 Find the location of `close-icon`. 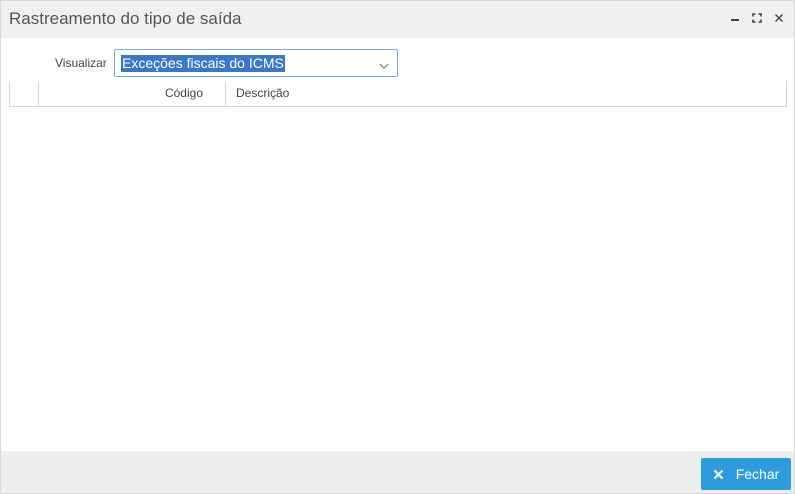

close-icon is located at coordinates (779, 18).